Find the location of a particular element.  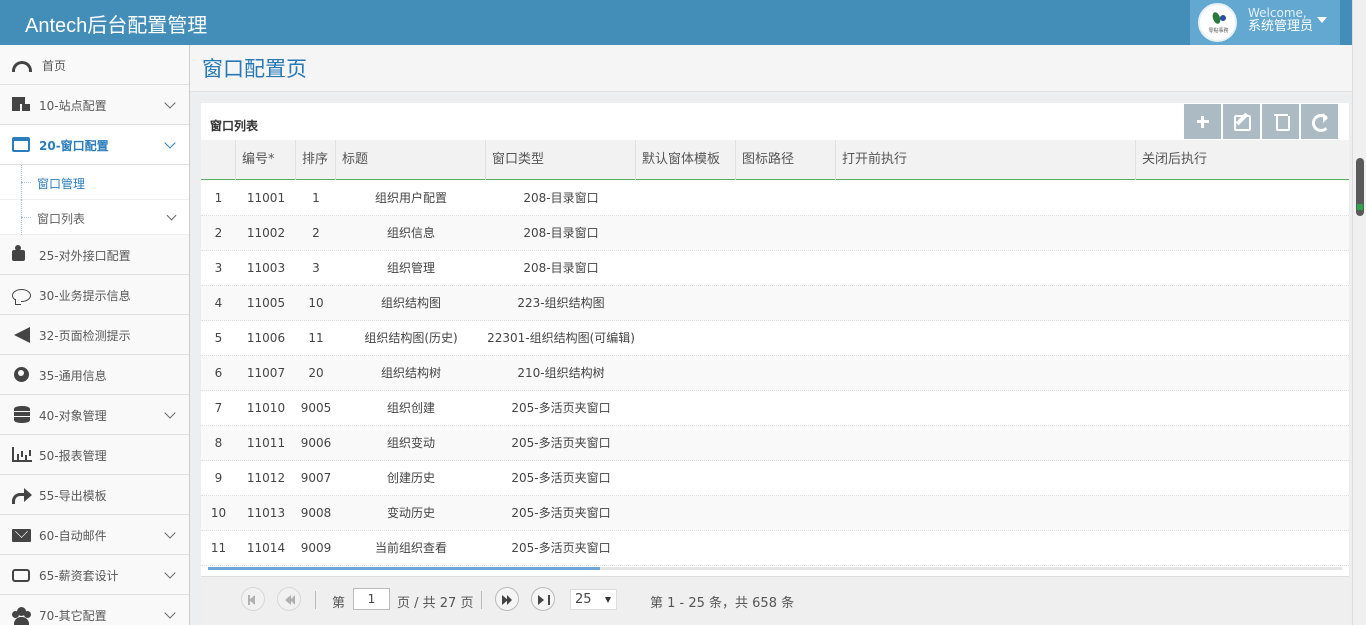

sidebar-subitem-window-list: 窗口列表 is located at coordinates (94, 217).